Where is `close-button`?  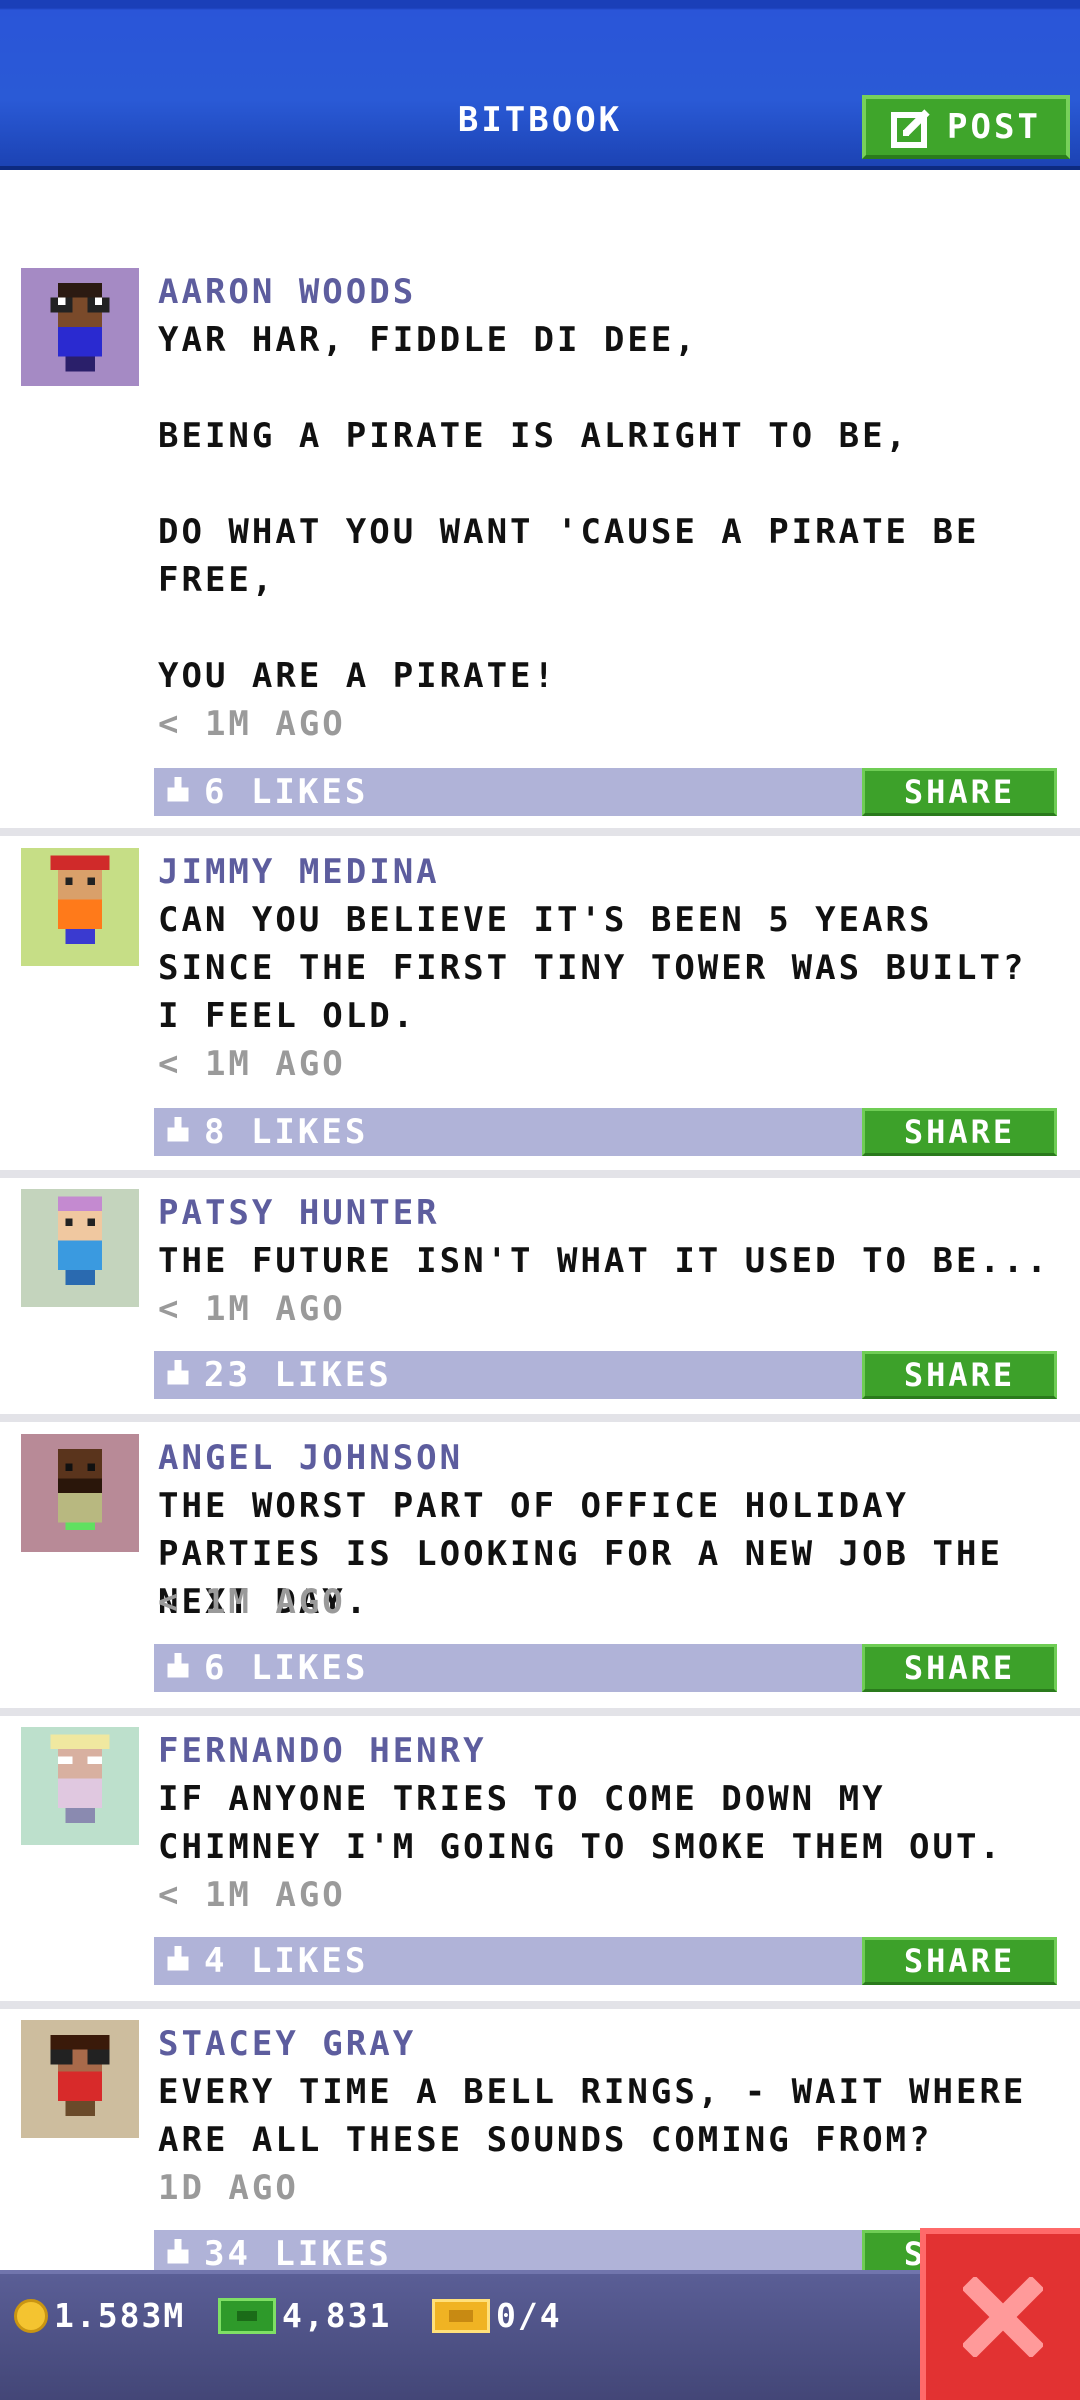
close-button is located at coordinates (1000, 2314).